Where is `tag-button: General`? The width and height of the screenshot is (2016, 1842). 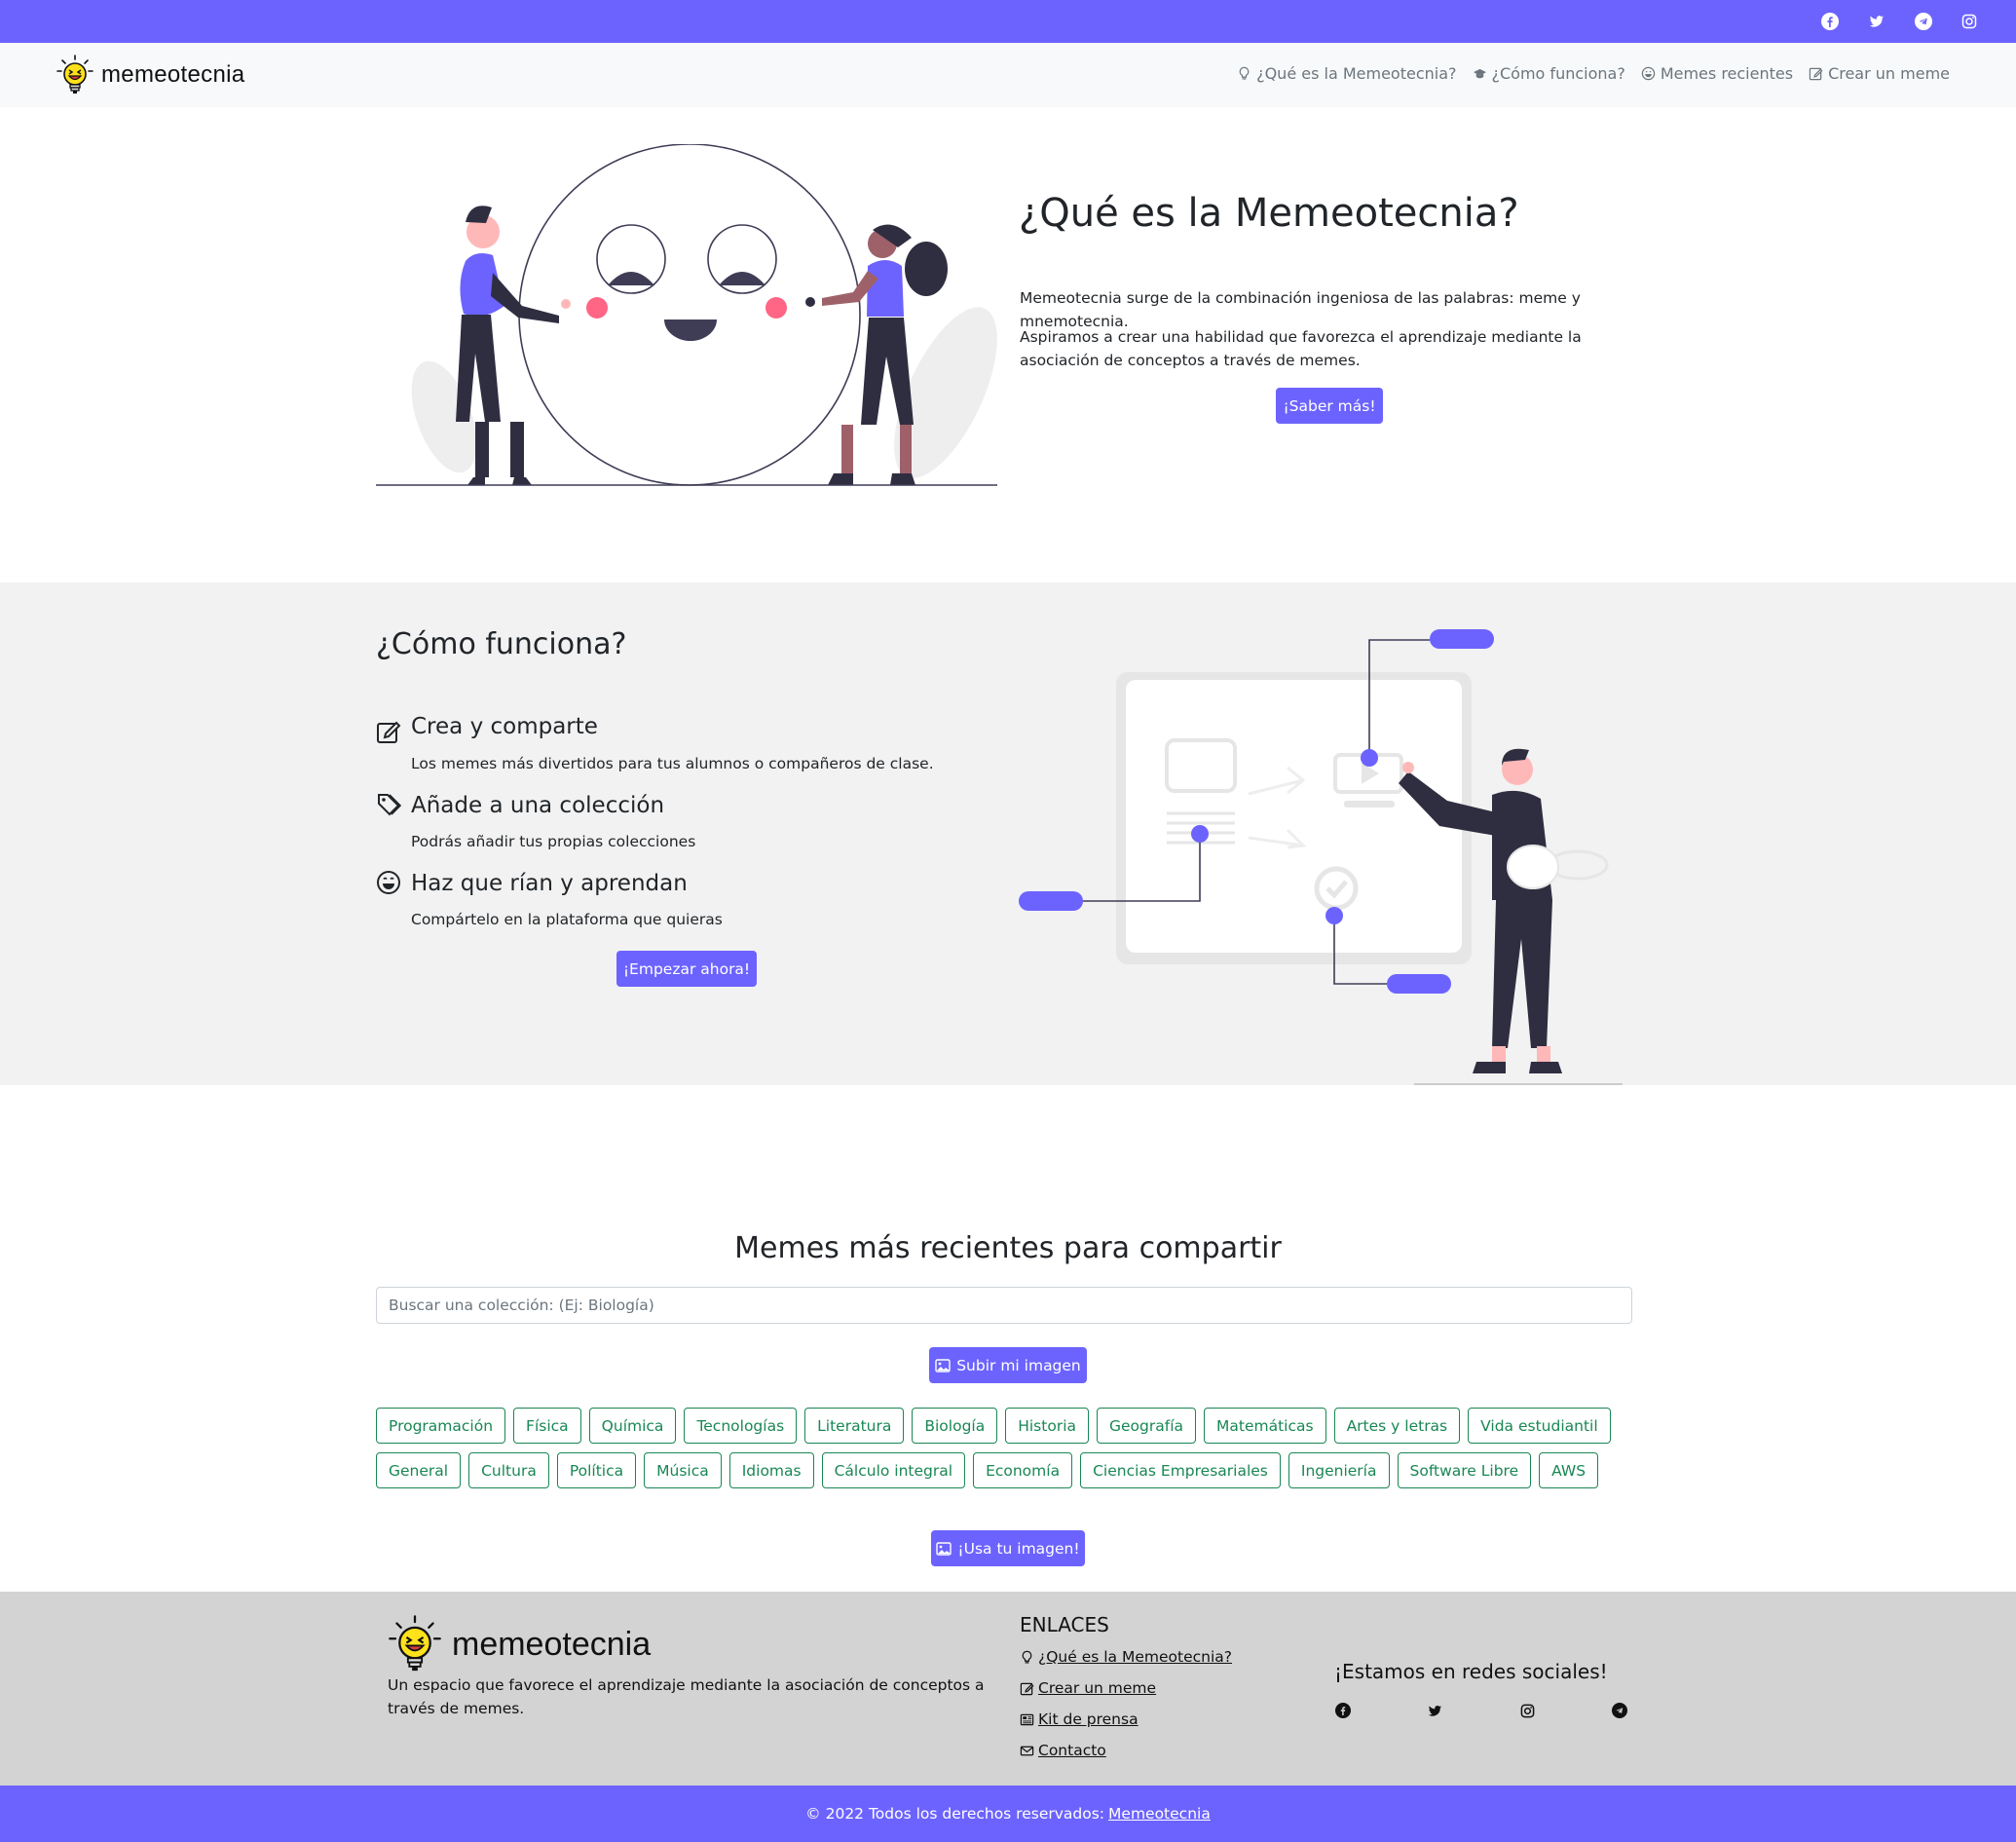
tag-button: General is located at coordinates (419, 1470).